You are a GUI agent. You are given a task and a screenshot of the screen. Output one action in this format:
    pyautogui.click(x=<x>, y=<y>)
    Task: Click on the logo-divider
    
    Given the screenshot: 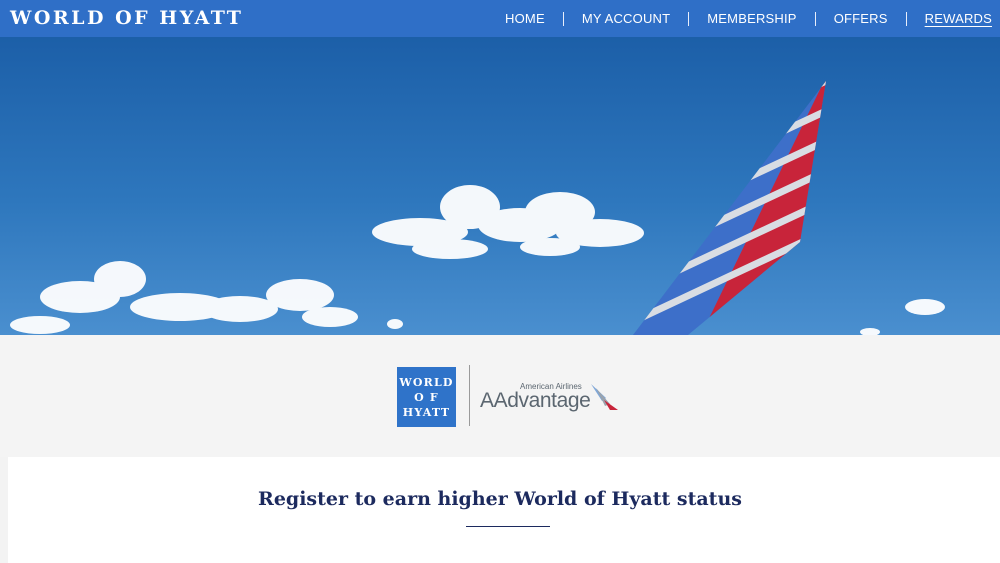 What is the action you would take?
    pyautogui.click(x=469, y=395)
    